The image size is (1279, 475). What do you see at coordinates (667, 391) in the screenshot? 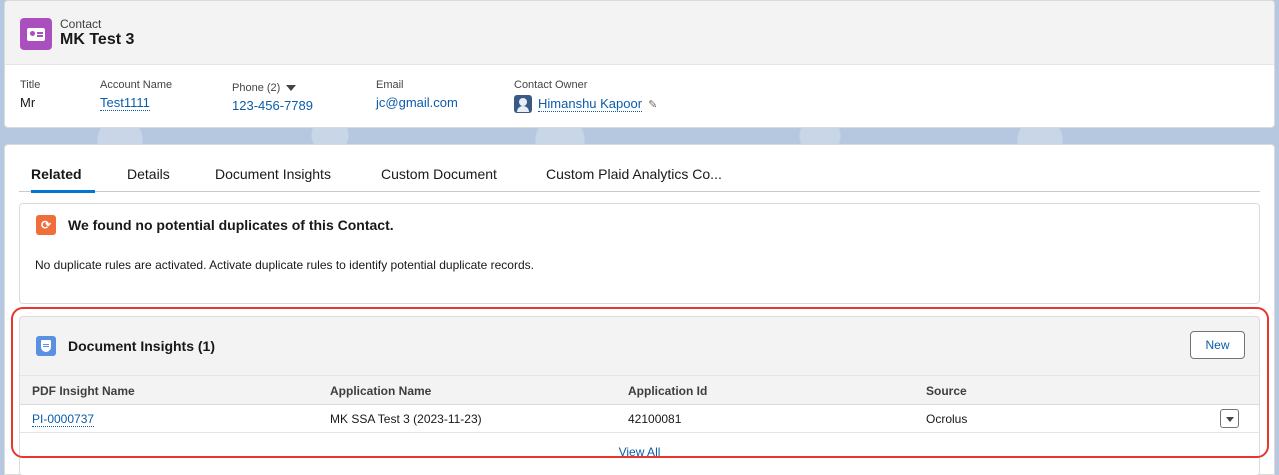
I see `column-header-application-id: Application Id` at bounding box center [667, 391].